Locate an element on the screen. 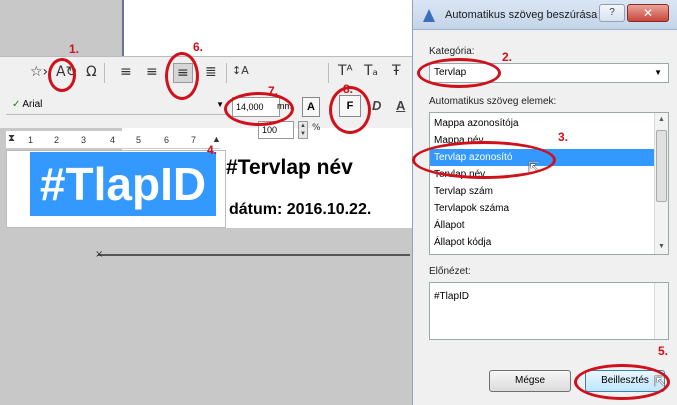 This screenshot has width=677, height=405. underline-button: A is located at coordinates (400, 105).